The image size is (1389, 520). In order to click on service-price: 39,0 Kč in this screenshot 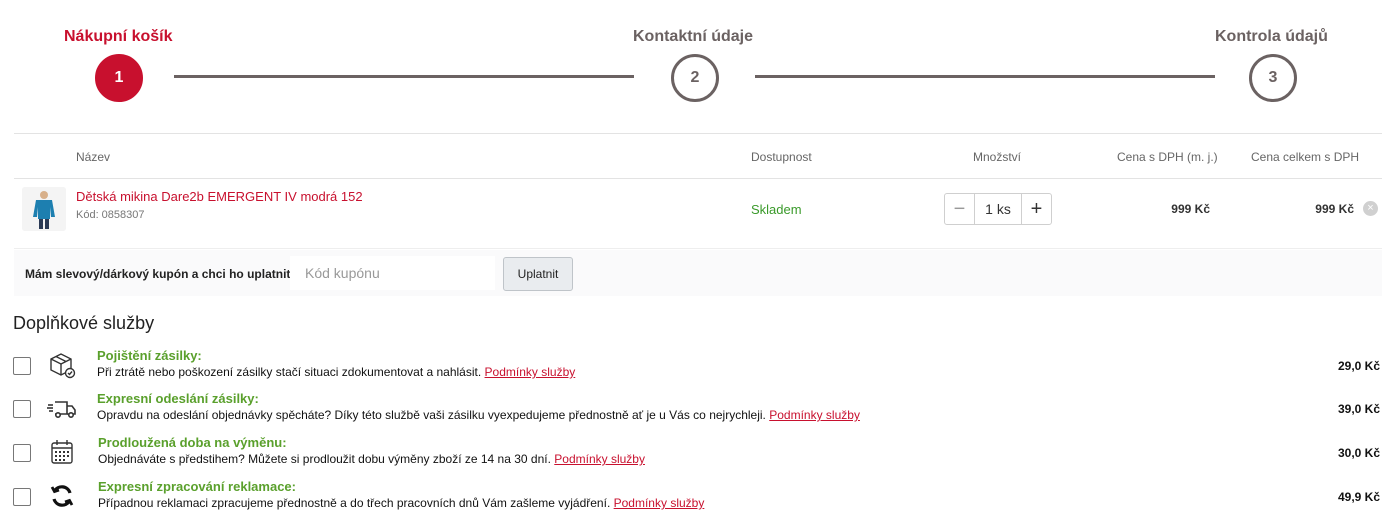, I will do `click(1358, 409)`.